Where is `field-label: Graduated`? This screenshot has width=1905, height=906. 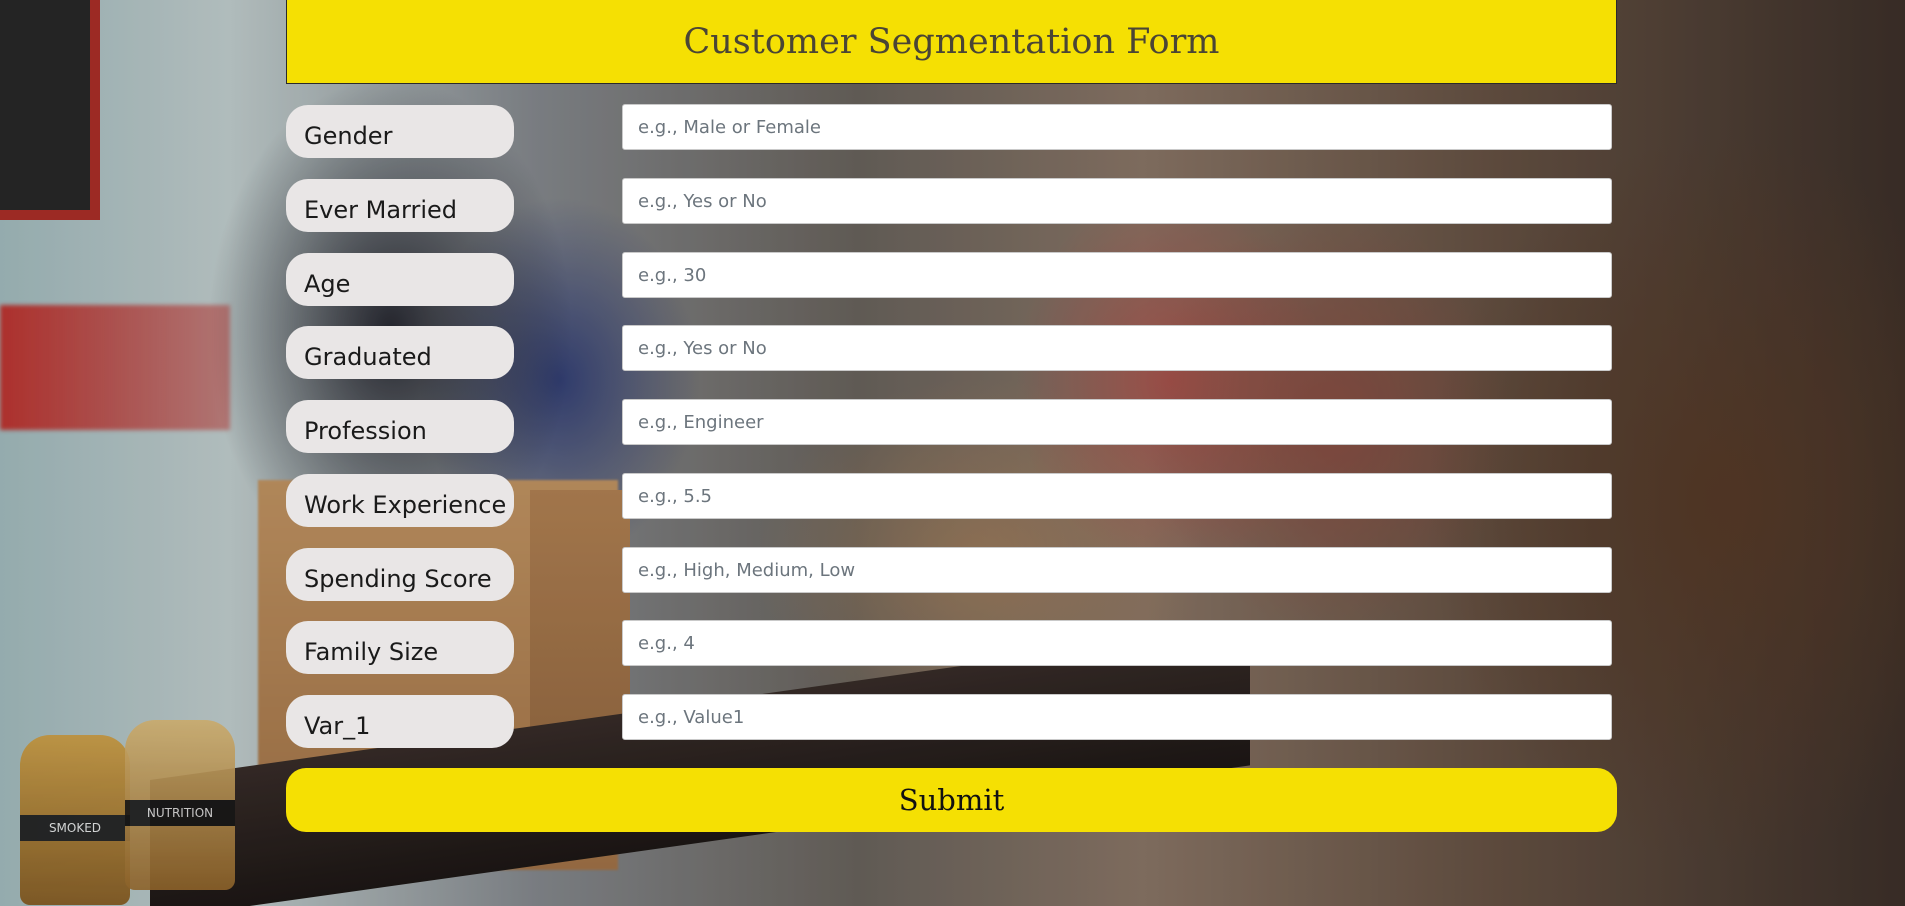
field-label: Graduated is located at coordinates (400, 352).